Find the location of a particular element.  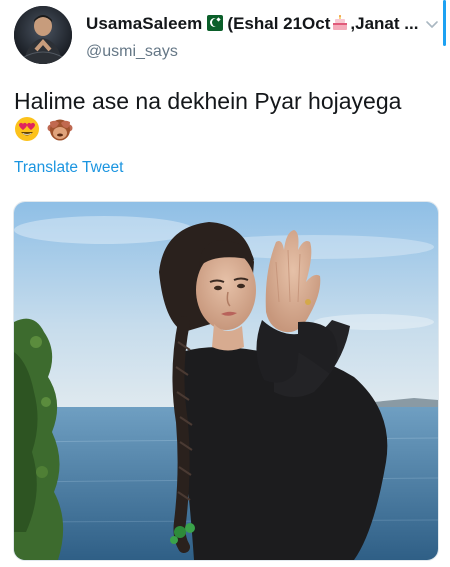

avatar-image is located at coordinates (43, 35).